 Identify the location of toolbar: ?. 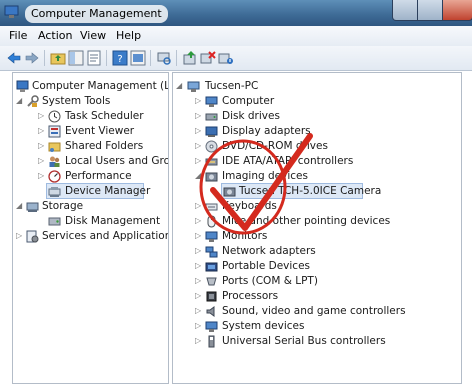
(236, 58).